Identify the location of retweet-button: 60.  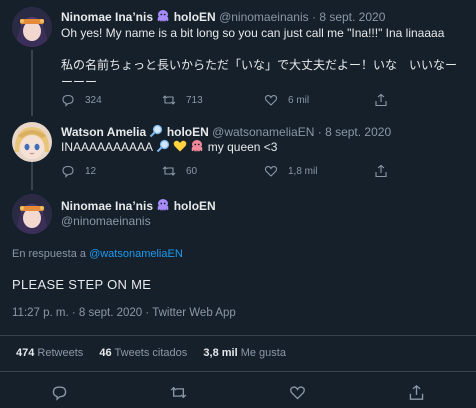
(213, 171).